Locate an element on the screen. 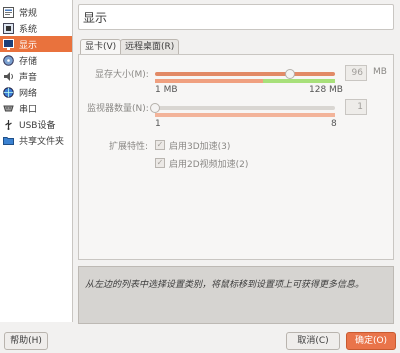  sidebar-item-network: 网络 is located at coordinates (36, 92).